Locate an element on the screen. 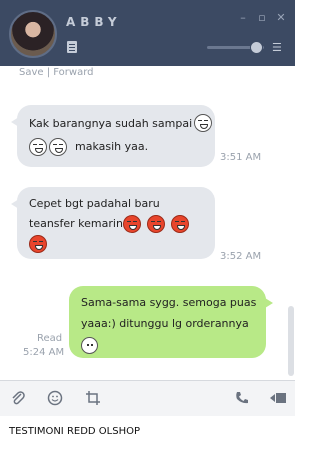  memo-icon is located at coordinates (72, 47).